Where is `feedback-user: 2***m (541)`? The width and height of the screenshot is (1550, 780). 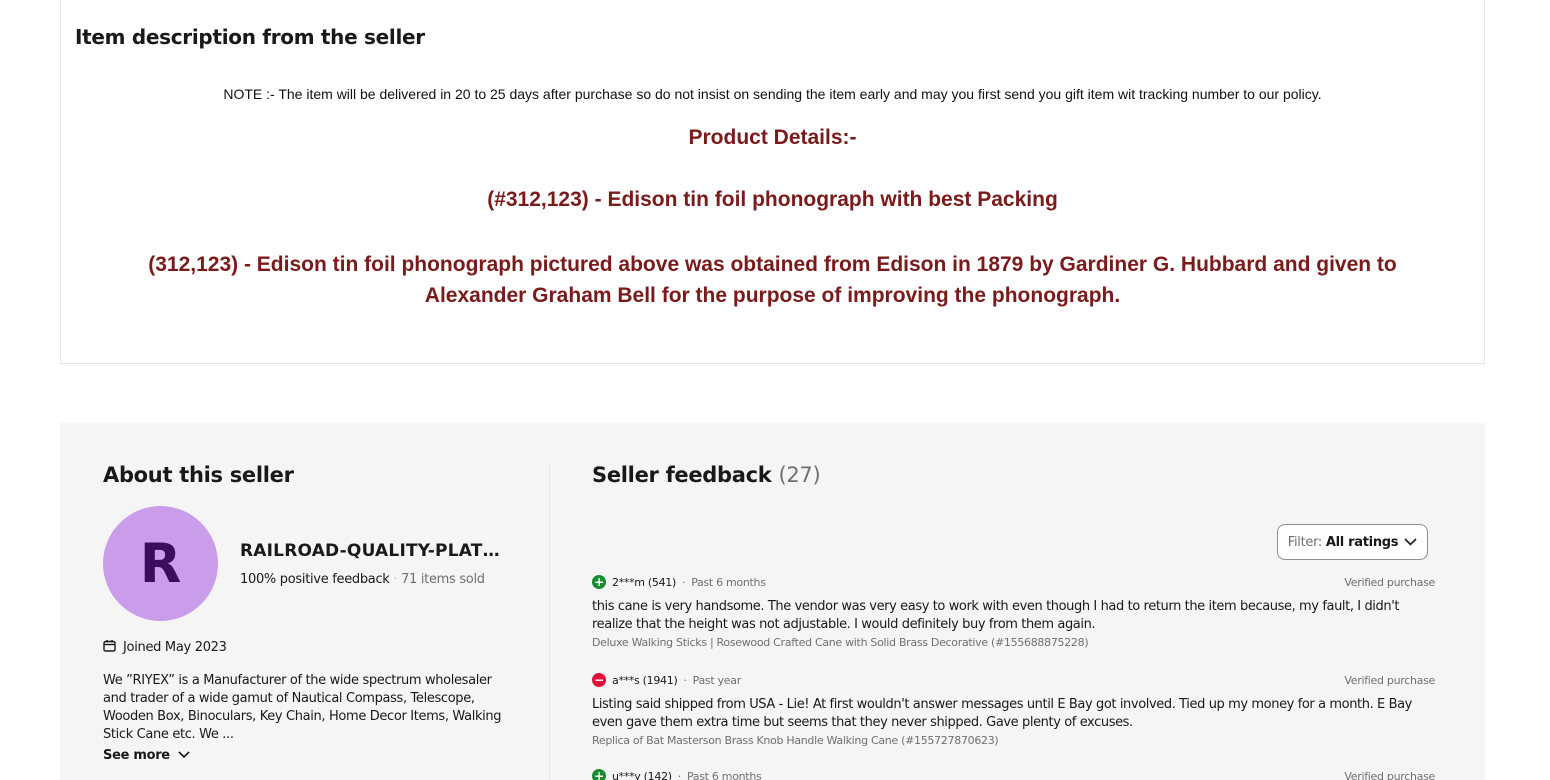
feedback-user: 2***m (541) is located at coordinates (644, 582).